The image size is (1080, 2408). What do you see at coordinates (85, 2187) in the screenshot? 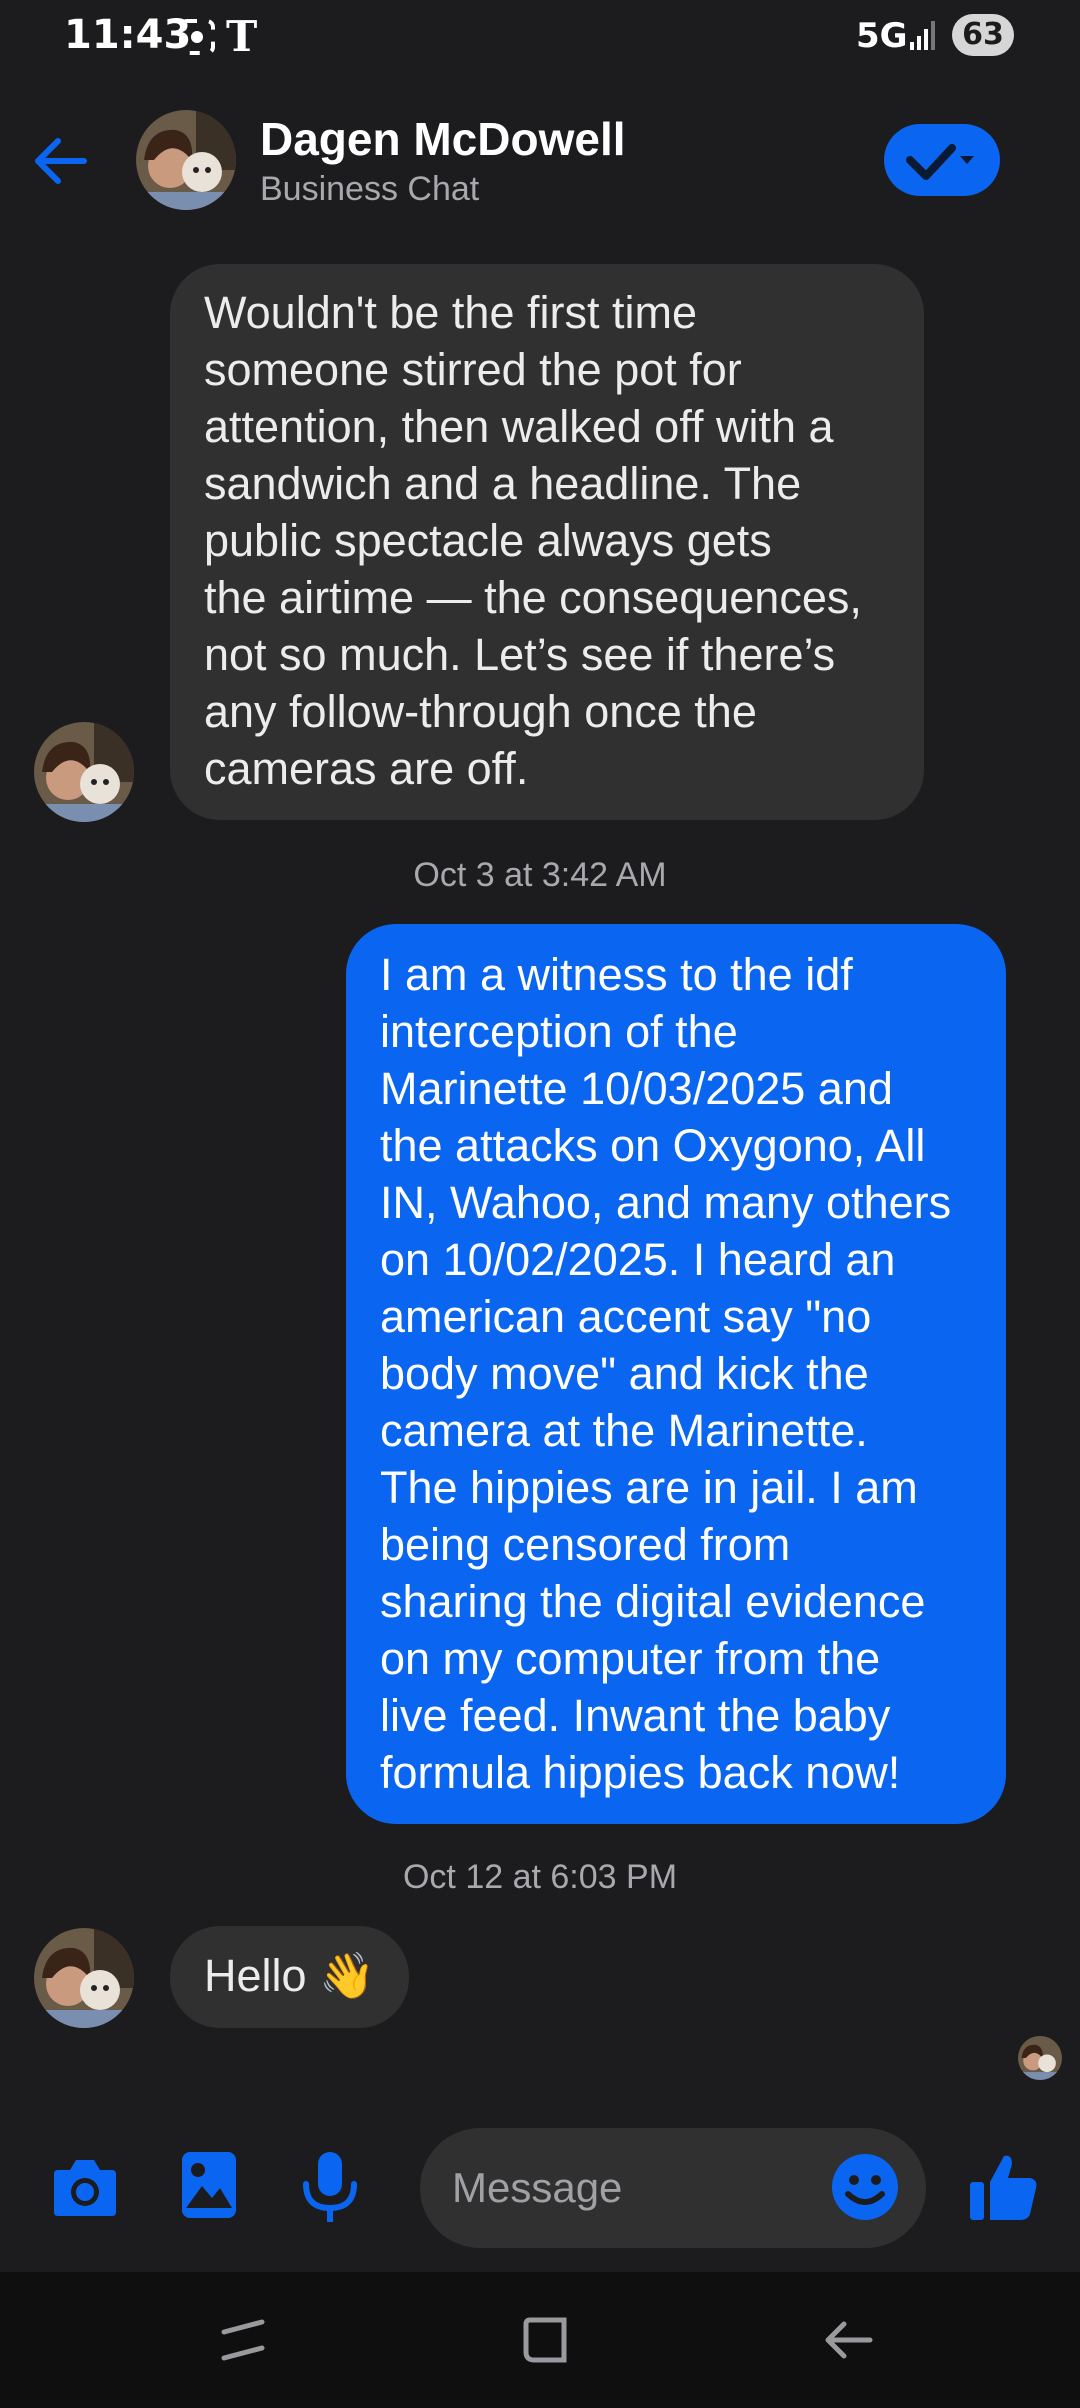
I see `camera-icon` at bounding box center [85, 2187].